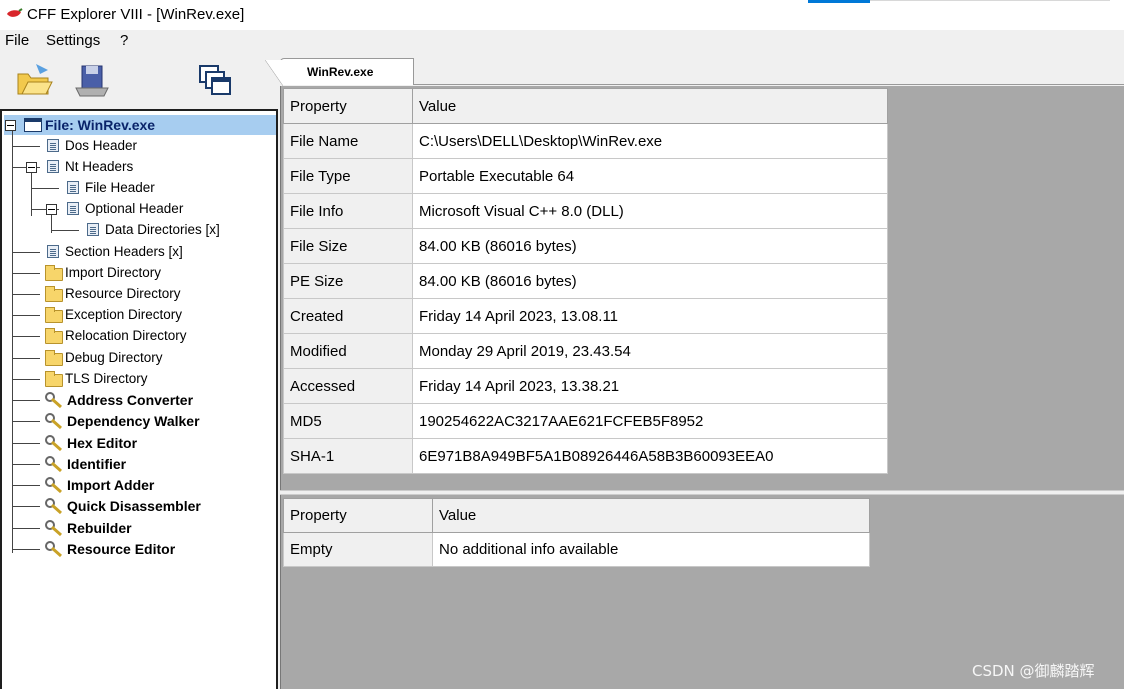 This screenshot has width=1124, height=689. What do you see at coordinates (121, 549) in the screenshot?
I see `tree-item-label: Resource Editor` at bounding box center [121, 549].